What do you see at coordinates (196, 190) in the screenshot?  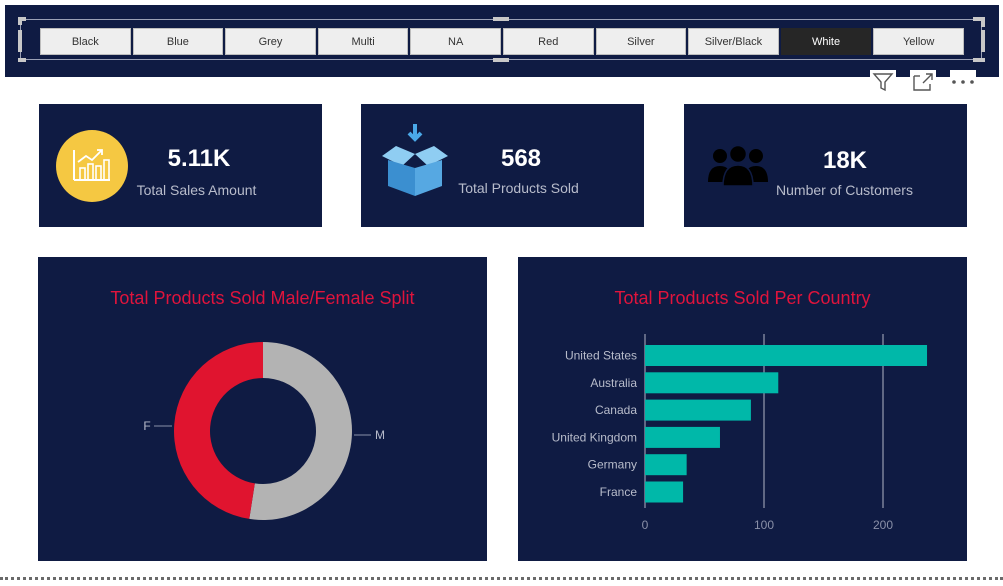 I see `kpi-label: Total Sales Amount` at bounding box center [196, 190].